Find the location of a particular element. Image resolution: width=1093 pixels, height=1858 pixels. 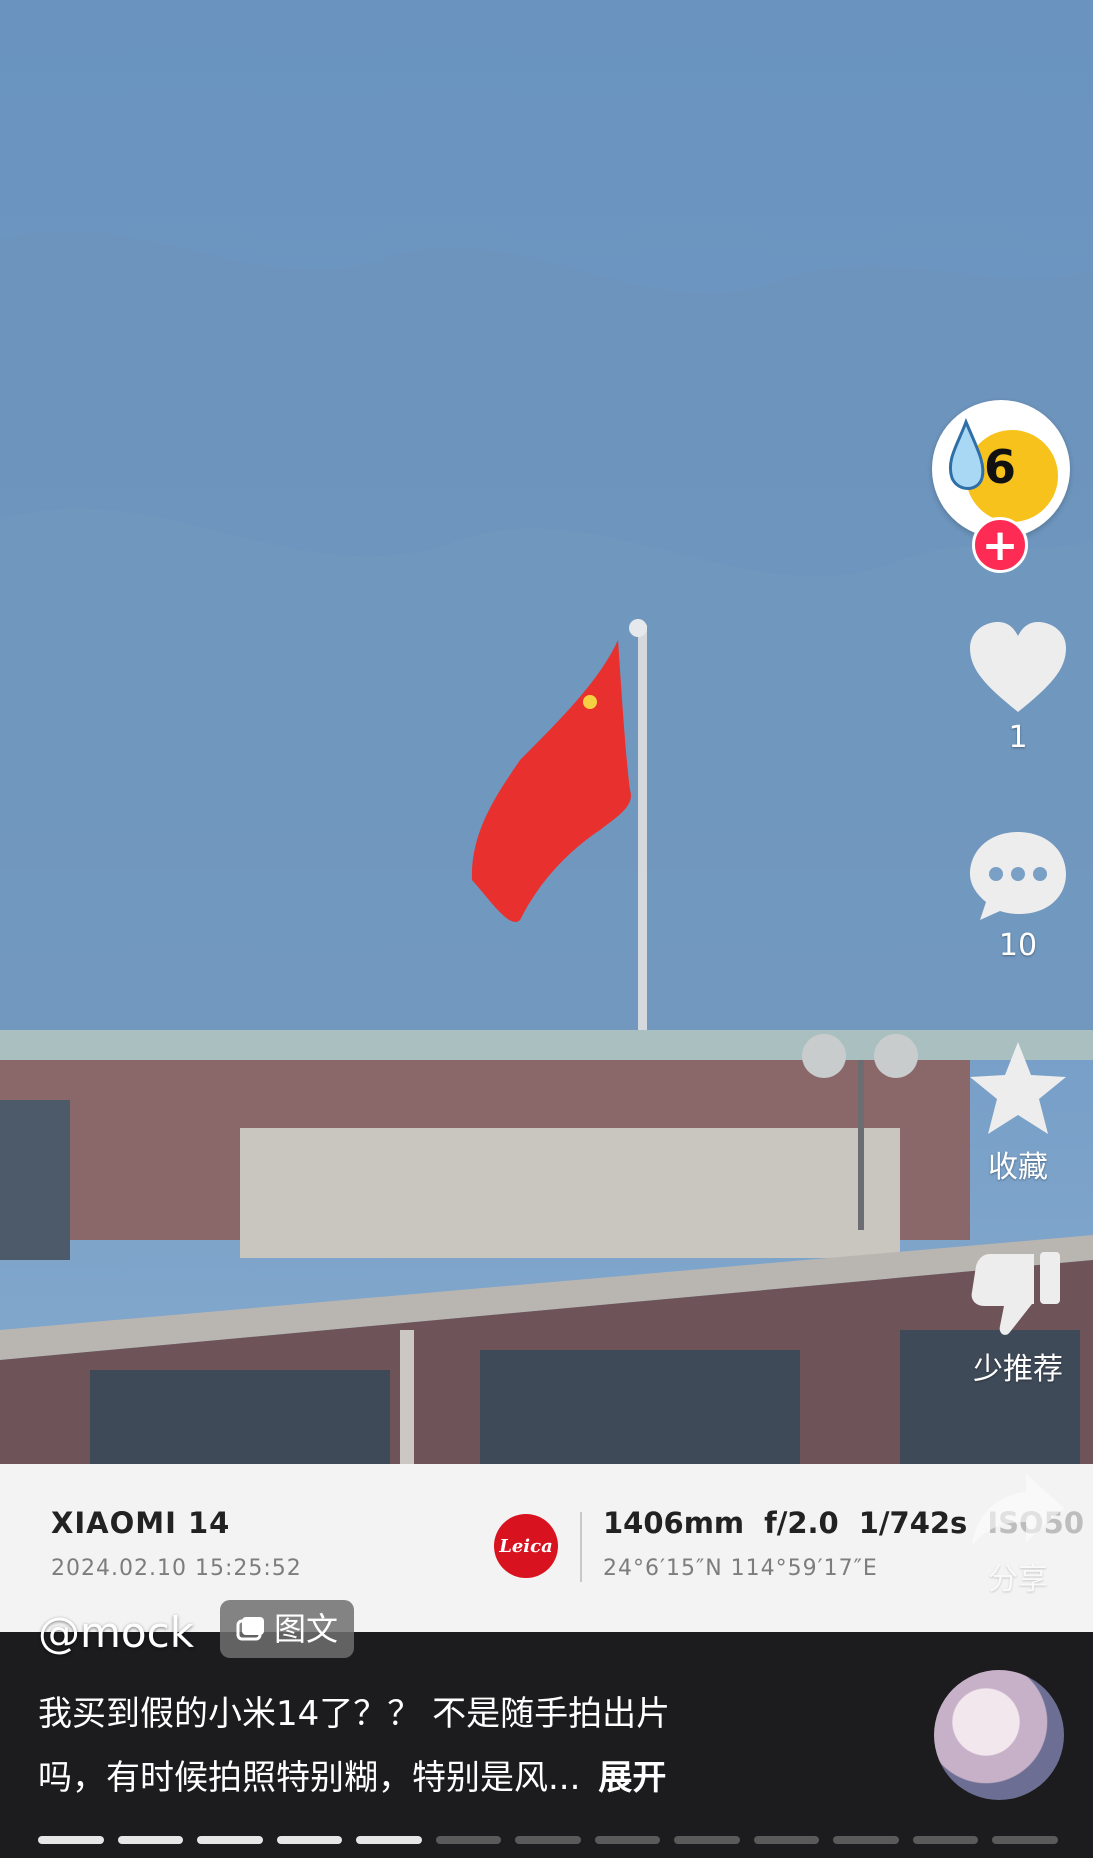

exif-divider is located at coordinates (581, 1547).